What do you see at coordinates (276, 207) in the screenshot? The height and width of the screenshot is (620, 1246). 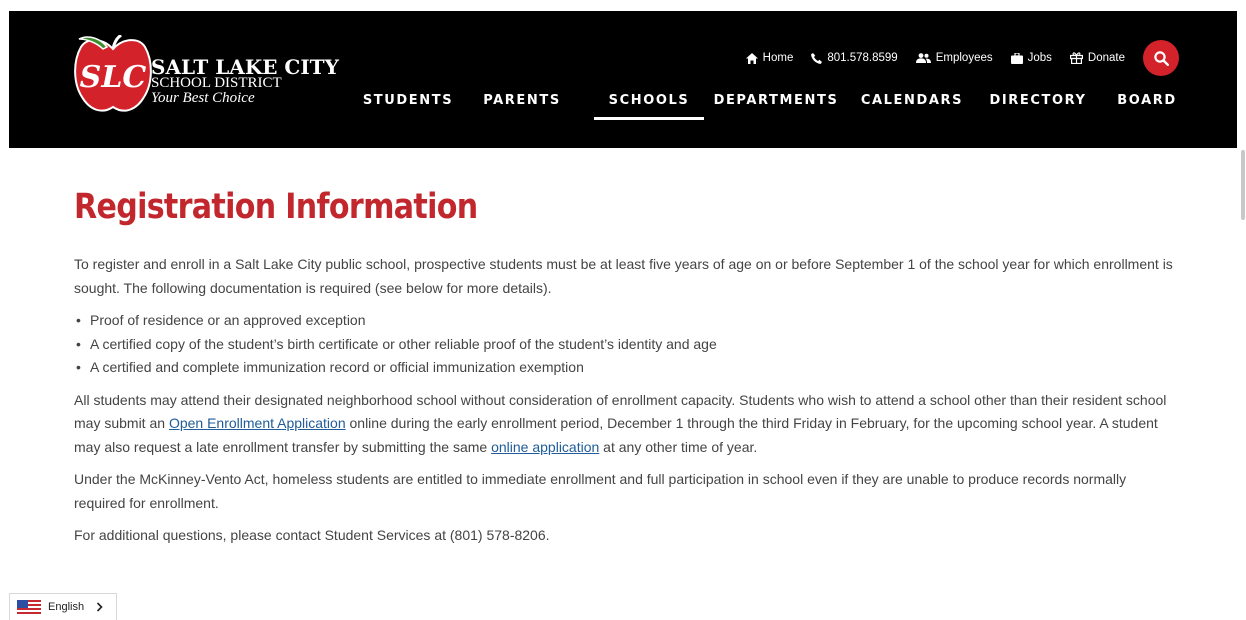 I see `page-title: Registration Information` at bounding box center [276, 207].